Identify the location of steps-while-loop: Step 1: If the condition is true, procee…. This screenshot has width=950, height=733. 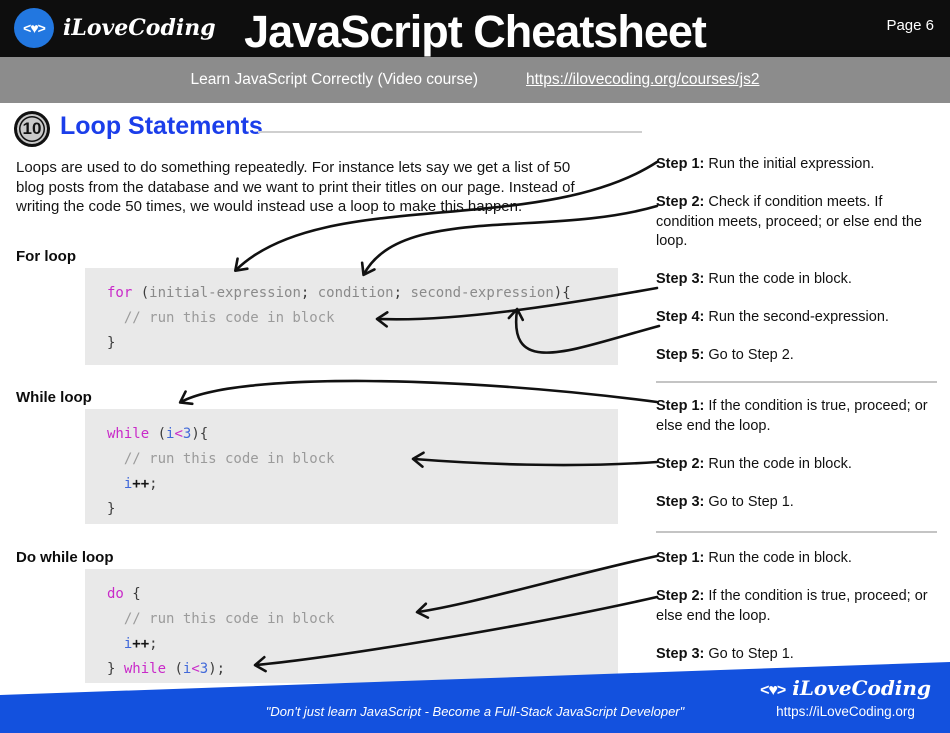
(797, 464).